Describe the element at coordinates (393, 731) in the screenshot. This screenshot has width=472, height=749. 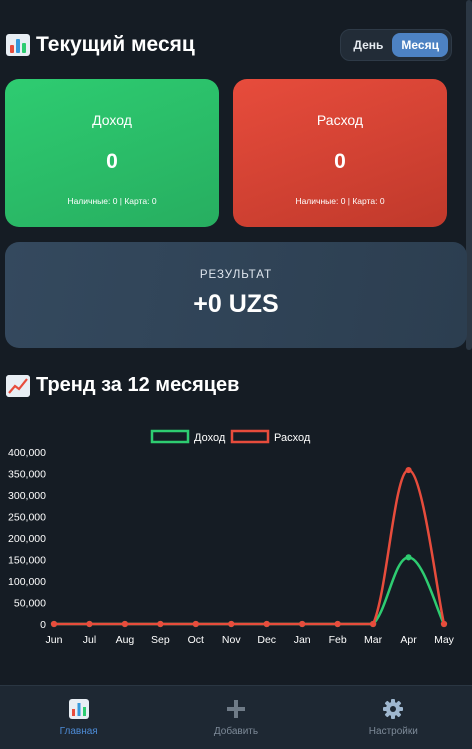
I see `nav-label-settings: Настройки` at that location.